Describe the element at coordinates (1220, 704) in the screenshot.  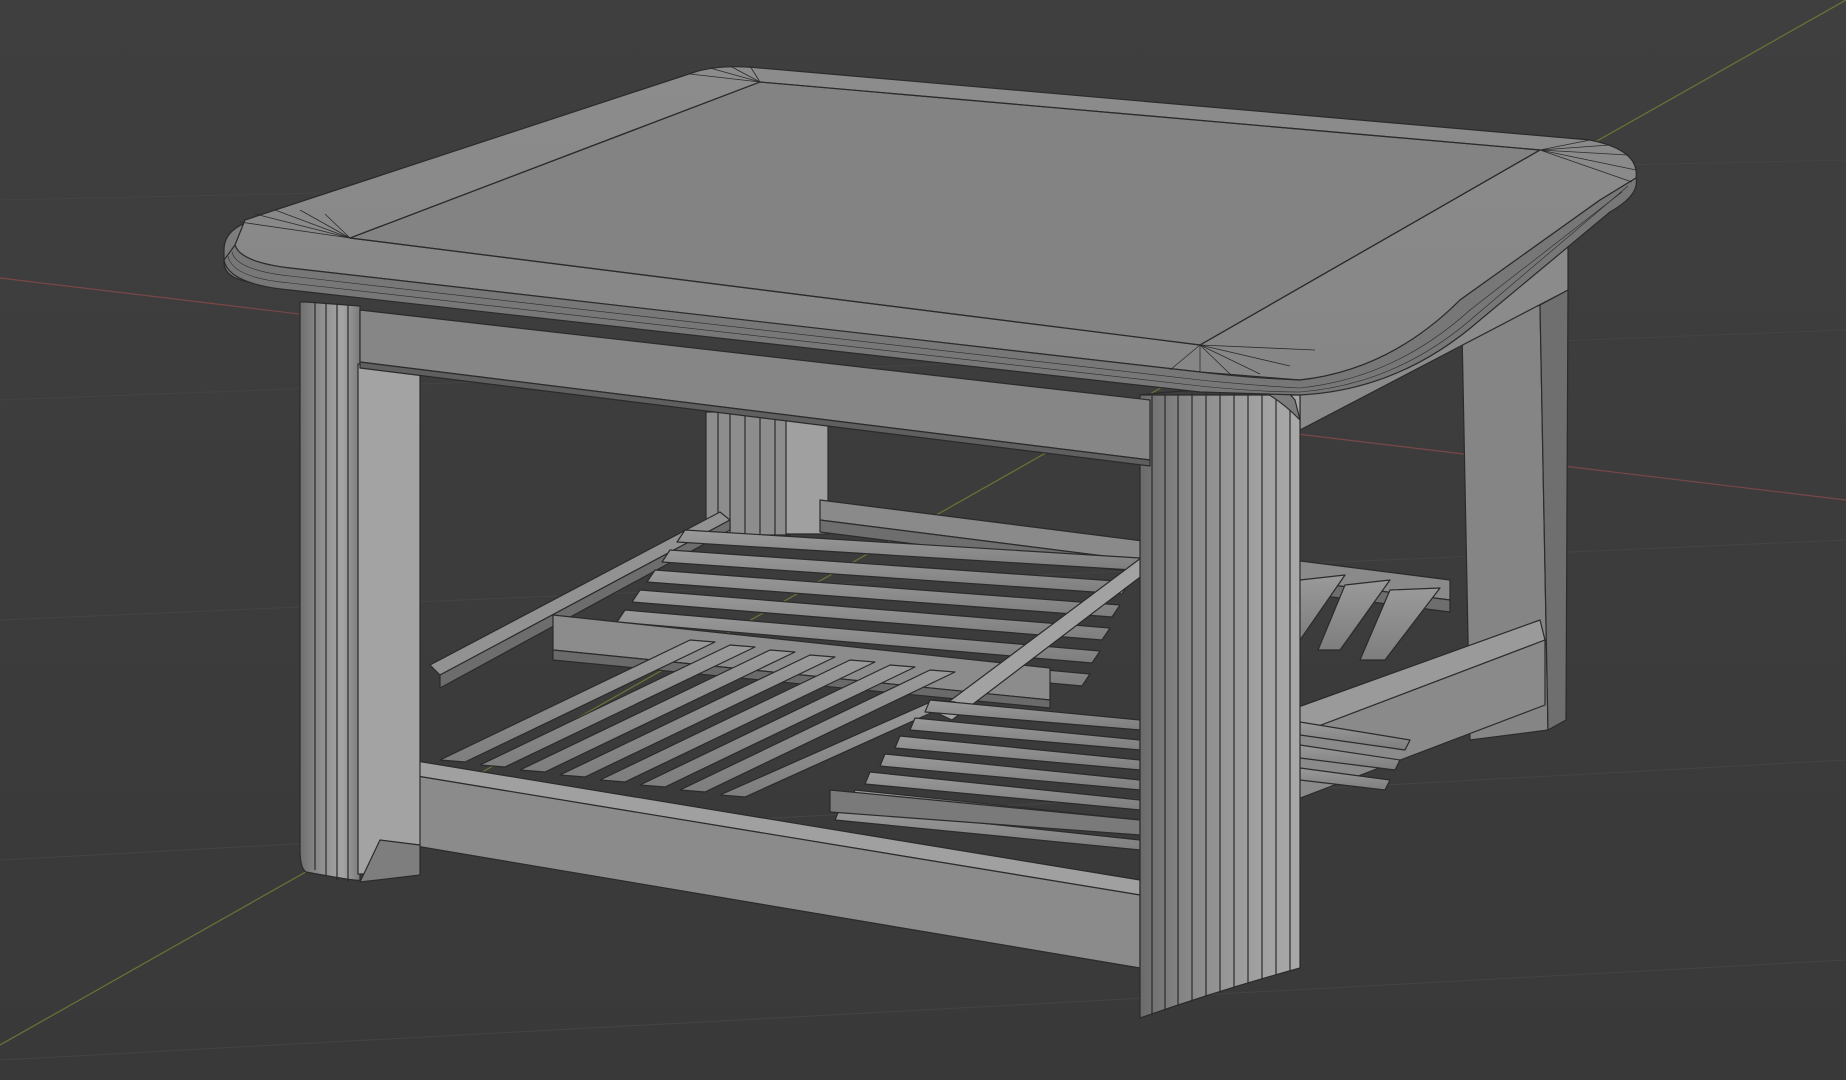
I see `front-right-leg` at that location.